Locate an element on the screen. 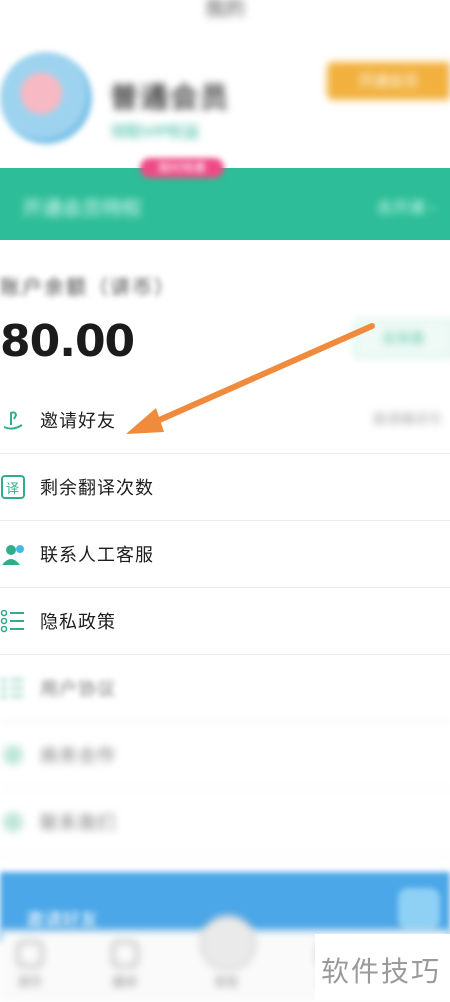 The image size is (450, 1002). vip-banner-text: 开通会员特权 is located at coordinates (82, 208).